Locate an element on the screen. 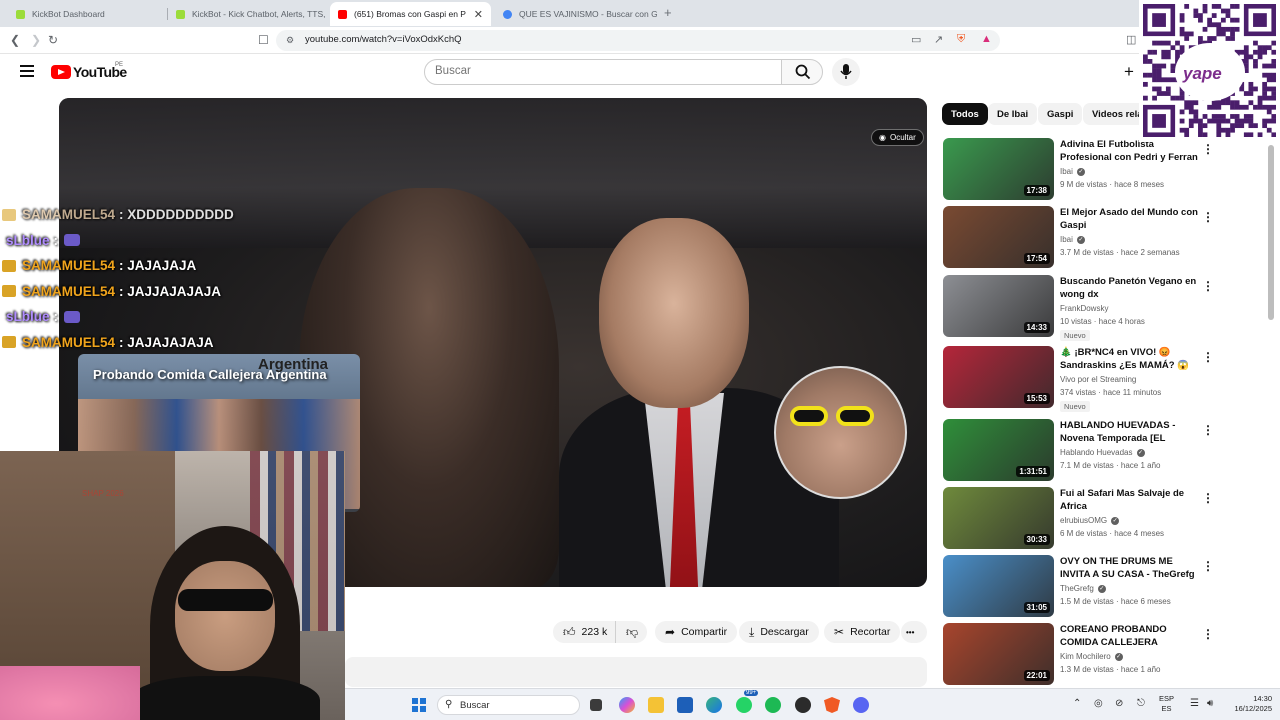 The height and width of the screenshot is (720, 1280). new-tab-button: + is located at coordinates (668, 12).